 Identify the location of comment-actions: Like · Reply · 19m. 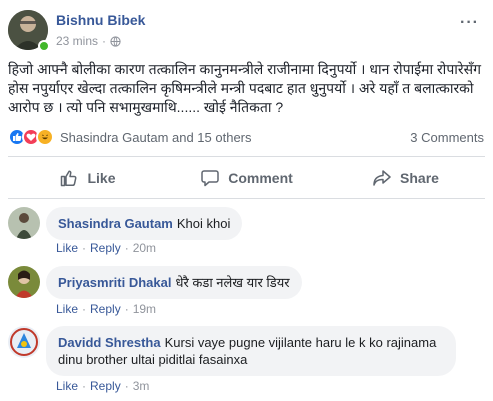
(106, 309).